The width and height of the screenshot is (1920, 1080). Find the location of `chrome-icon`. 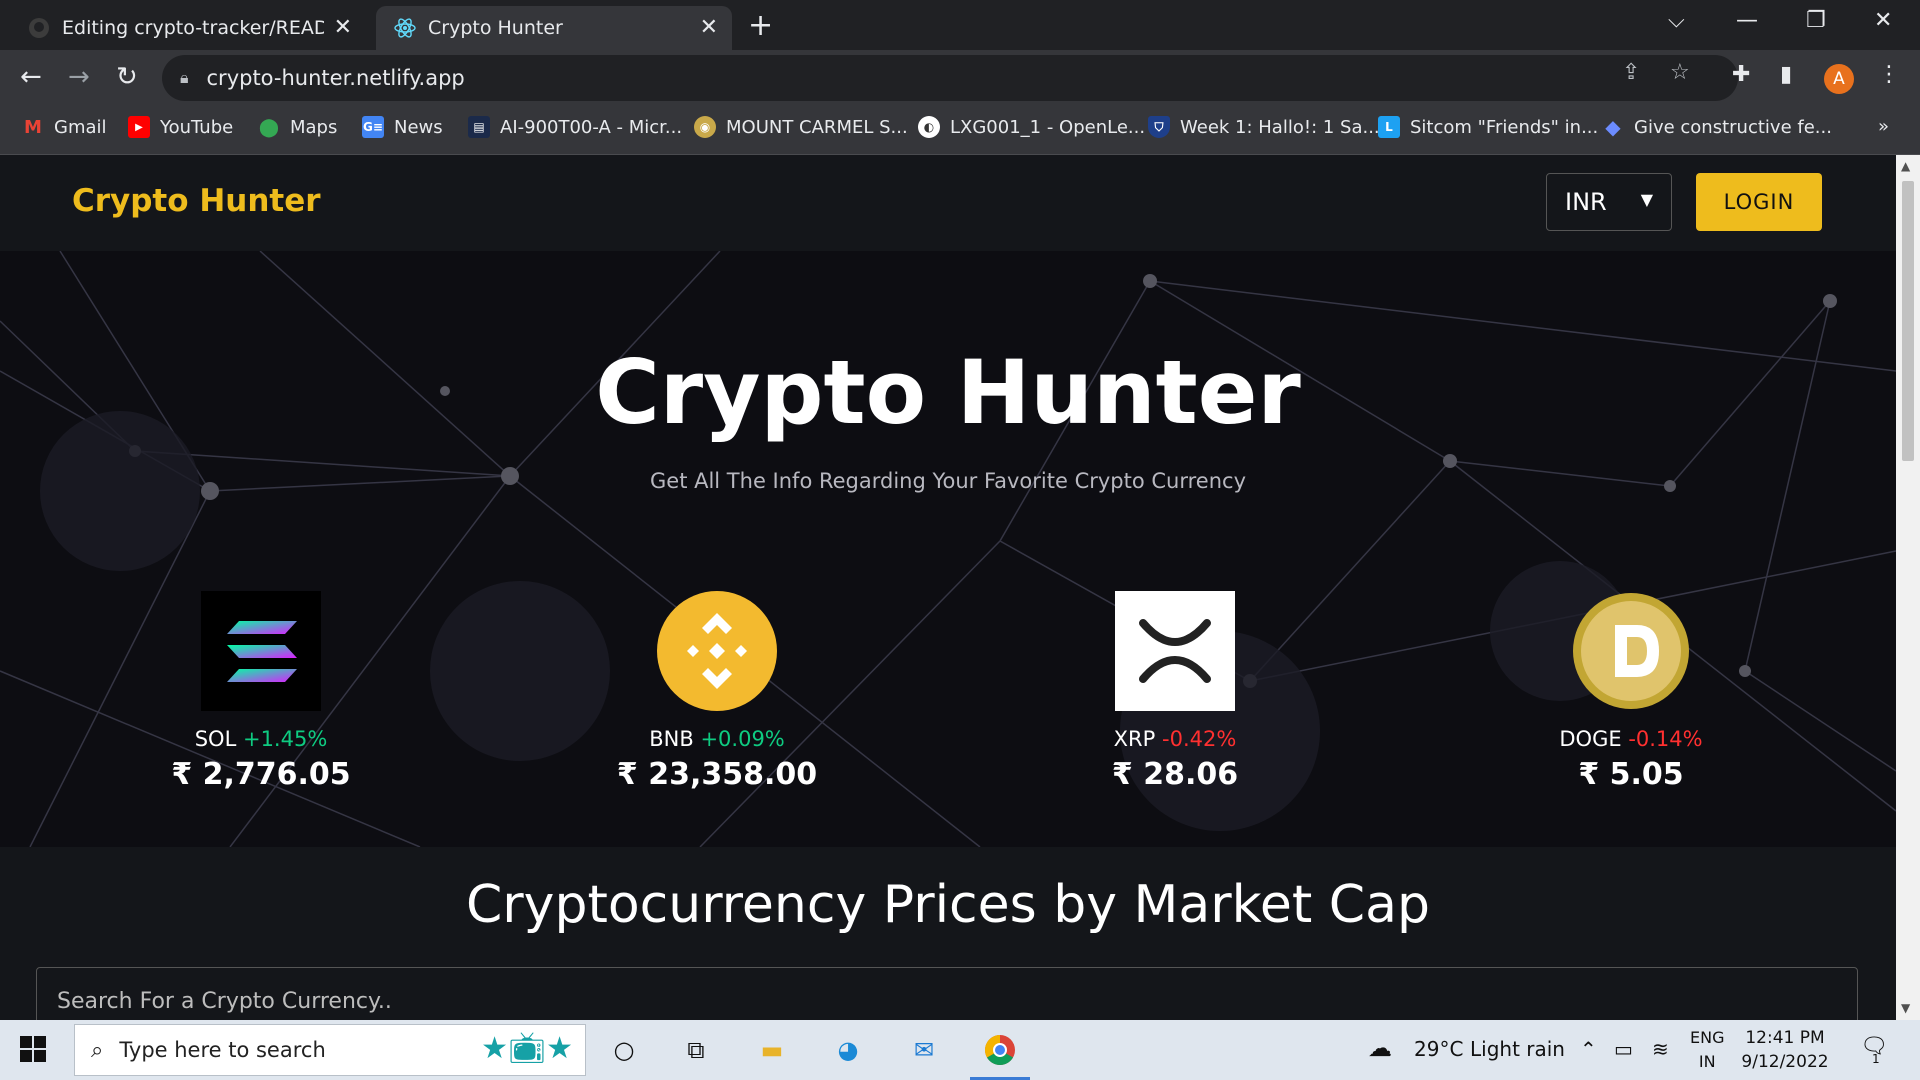

chrome-icon is located at coordinates (1000, 1055).